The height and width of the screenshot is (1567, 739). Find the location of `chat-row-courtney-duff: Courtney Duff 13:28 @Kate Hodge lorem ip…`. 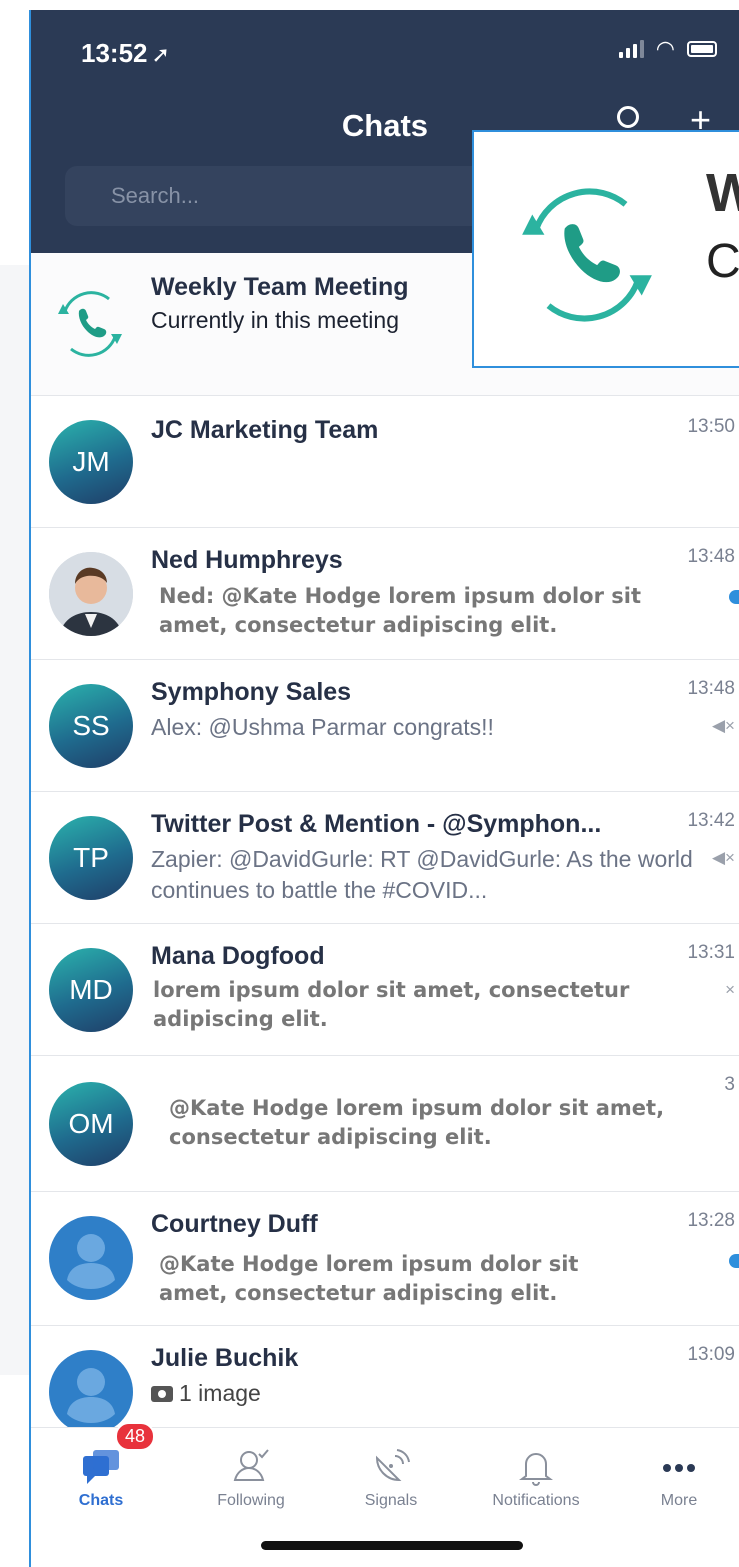

chat-row-courtney-duff: Courtney Duff 13:28 @Kate Hodge lorem ip… is located at coordinates (385, 1259).